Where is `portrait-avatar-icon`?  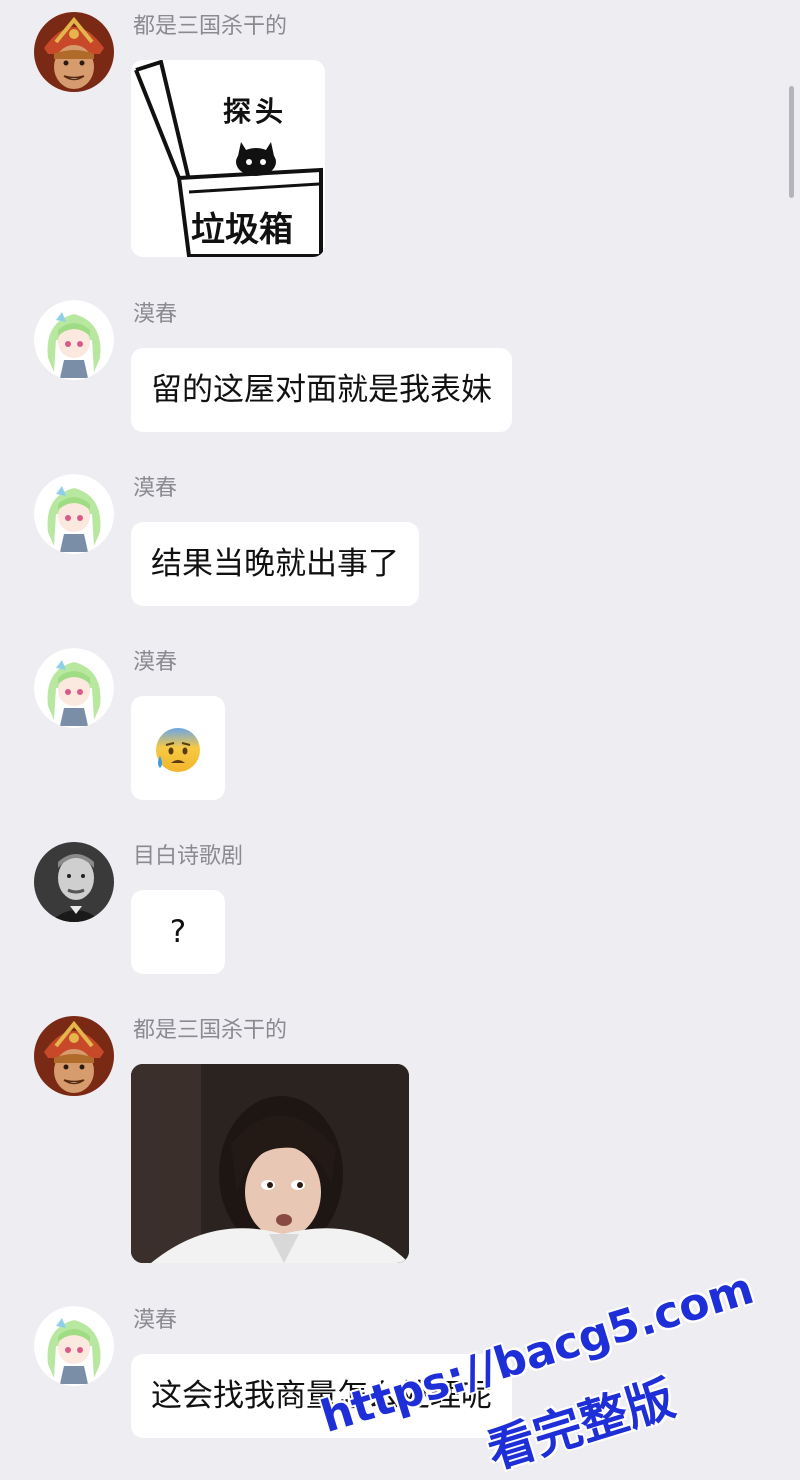 portrait-avatar-icon is located at coordinates (74, 882).